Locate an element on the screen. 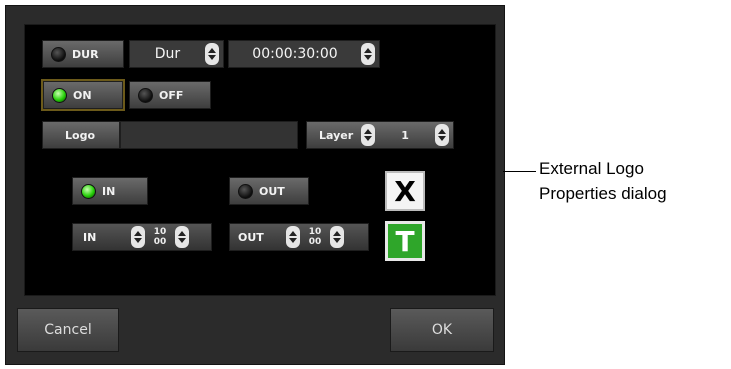 The image size is (731, 369). in-time-field: IN 10 00 is located at coordinates (142, 237).